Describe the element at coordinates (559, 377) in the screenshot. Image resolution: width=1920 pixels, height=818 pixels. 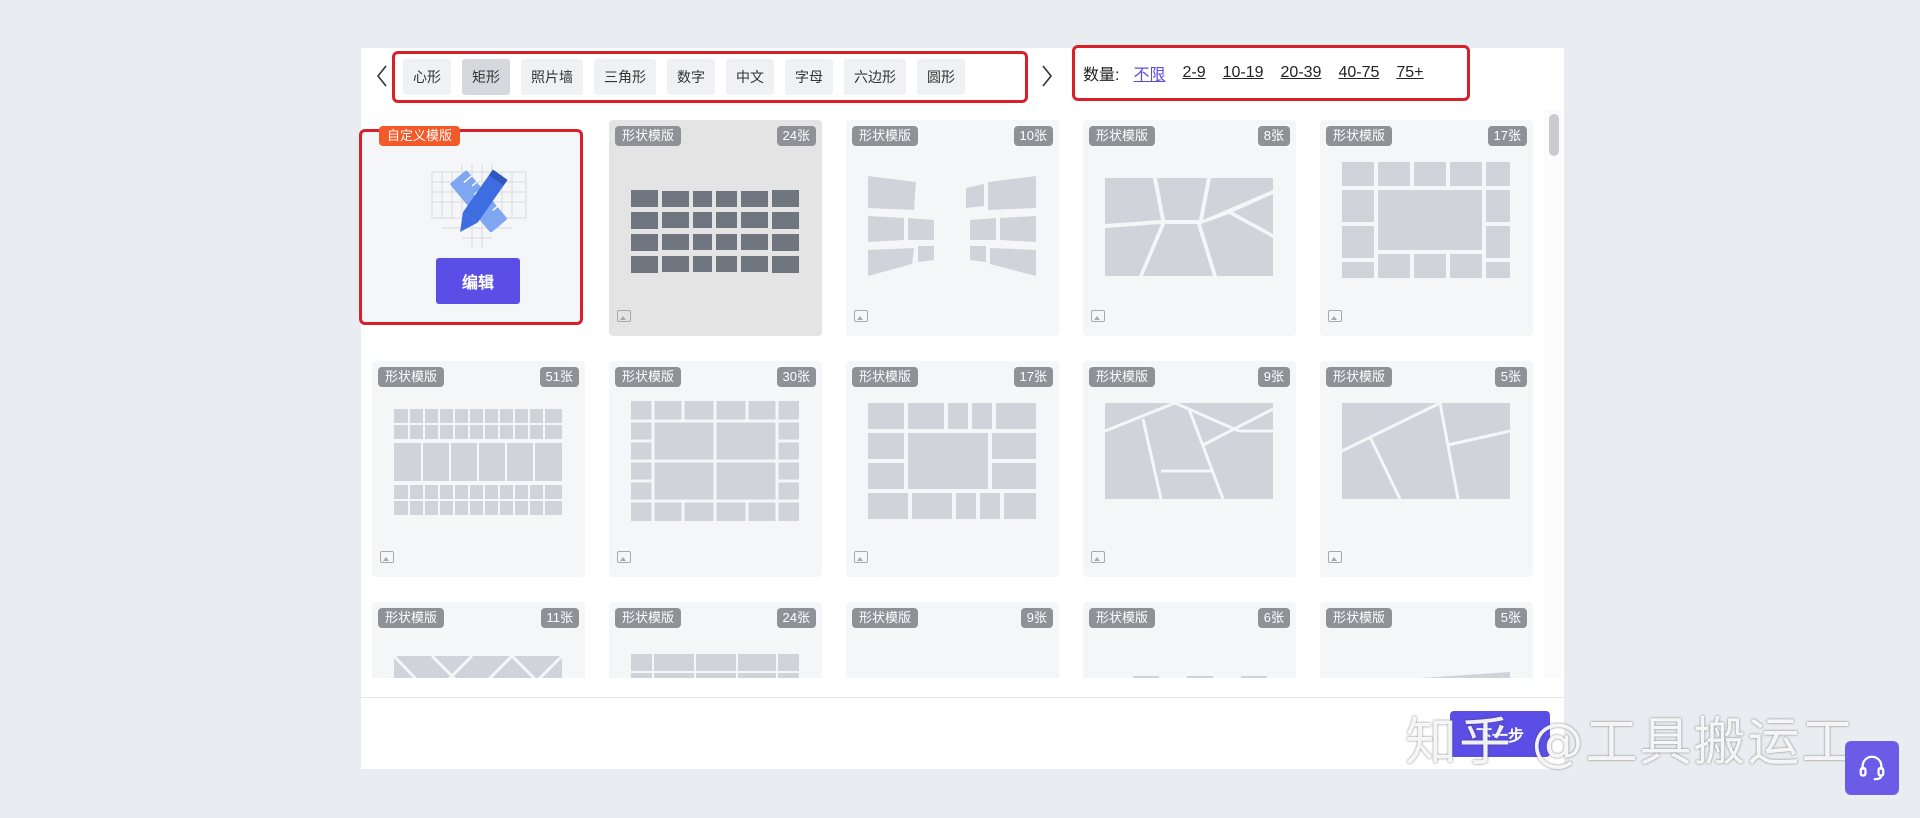
I see `photo-count-badge: 51张` at that location.